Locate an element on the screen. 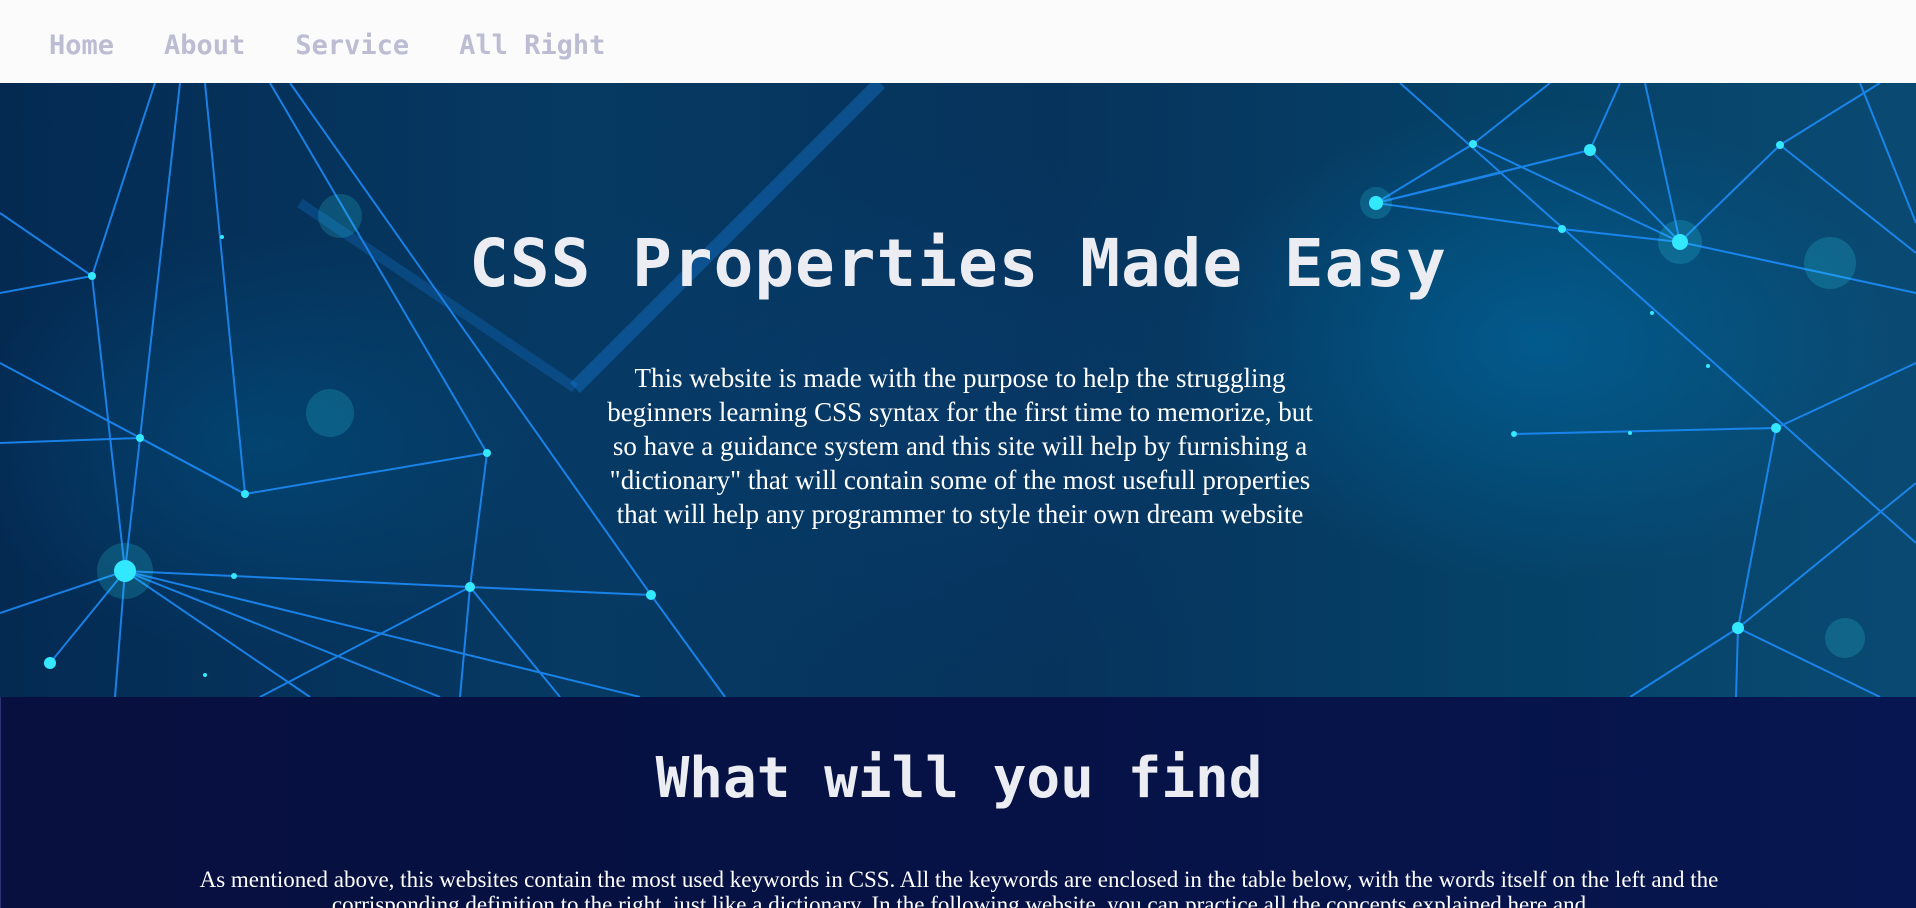 This screenshot has height=908, width=1916. nav-link-home: Home is located at coordinates (81, 45).